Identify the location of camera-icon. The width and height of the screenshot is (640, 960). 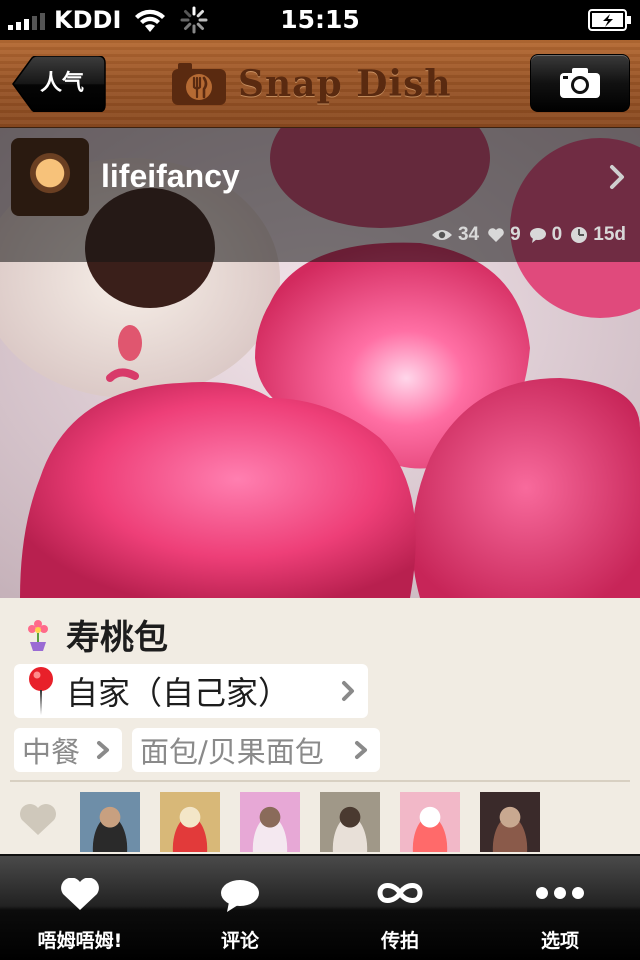
(580, 83).